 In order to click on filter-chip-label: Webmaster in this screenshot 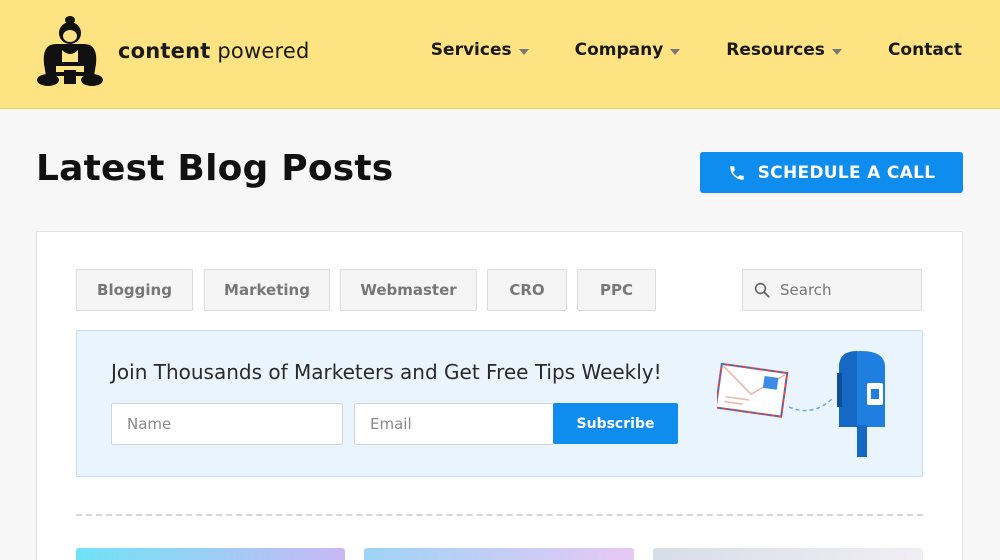, I will do `click(408, 290)`.